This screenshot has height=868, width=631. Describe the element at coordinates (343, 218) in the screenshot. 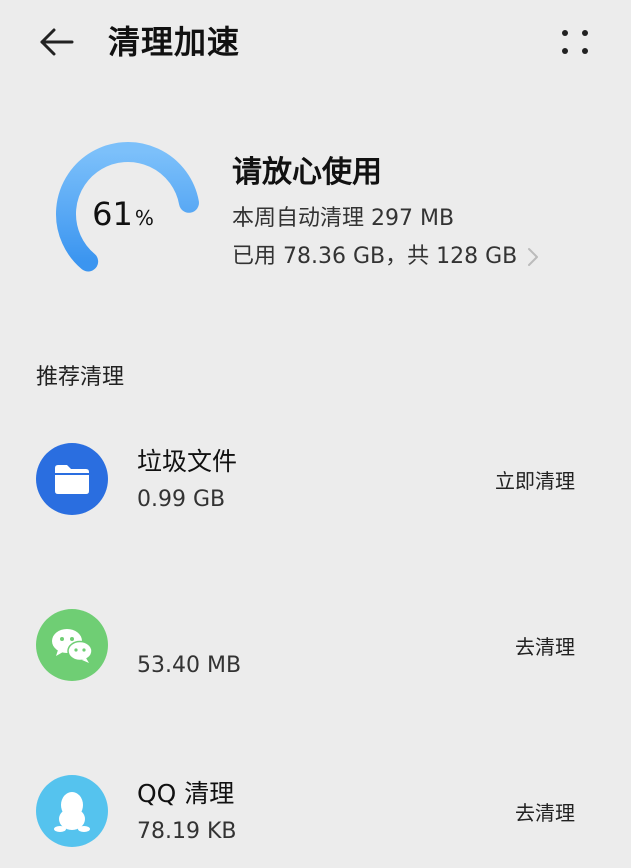

I see `weekly-auto-clean: 本周自动清理 297 MB` at that location.